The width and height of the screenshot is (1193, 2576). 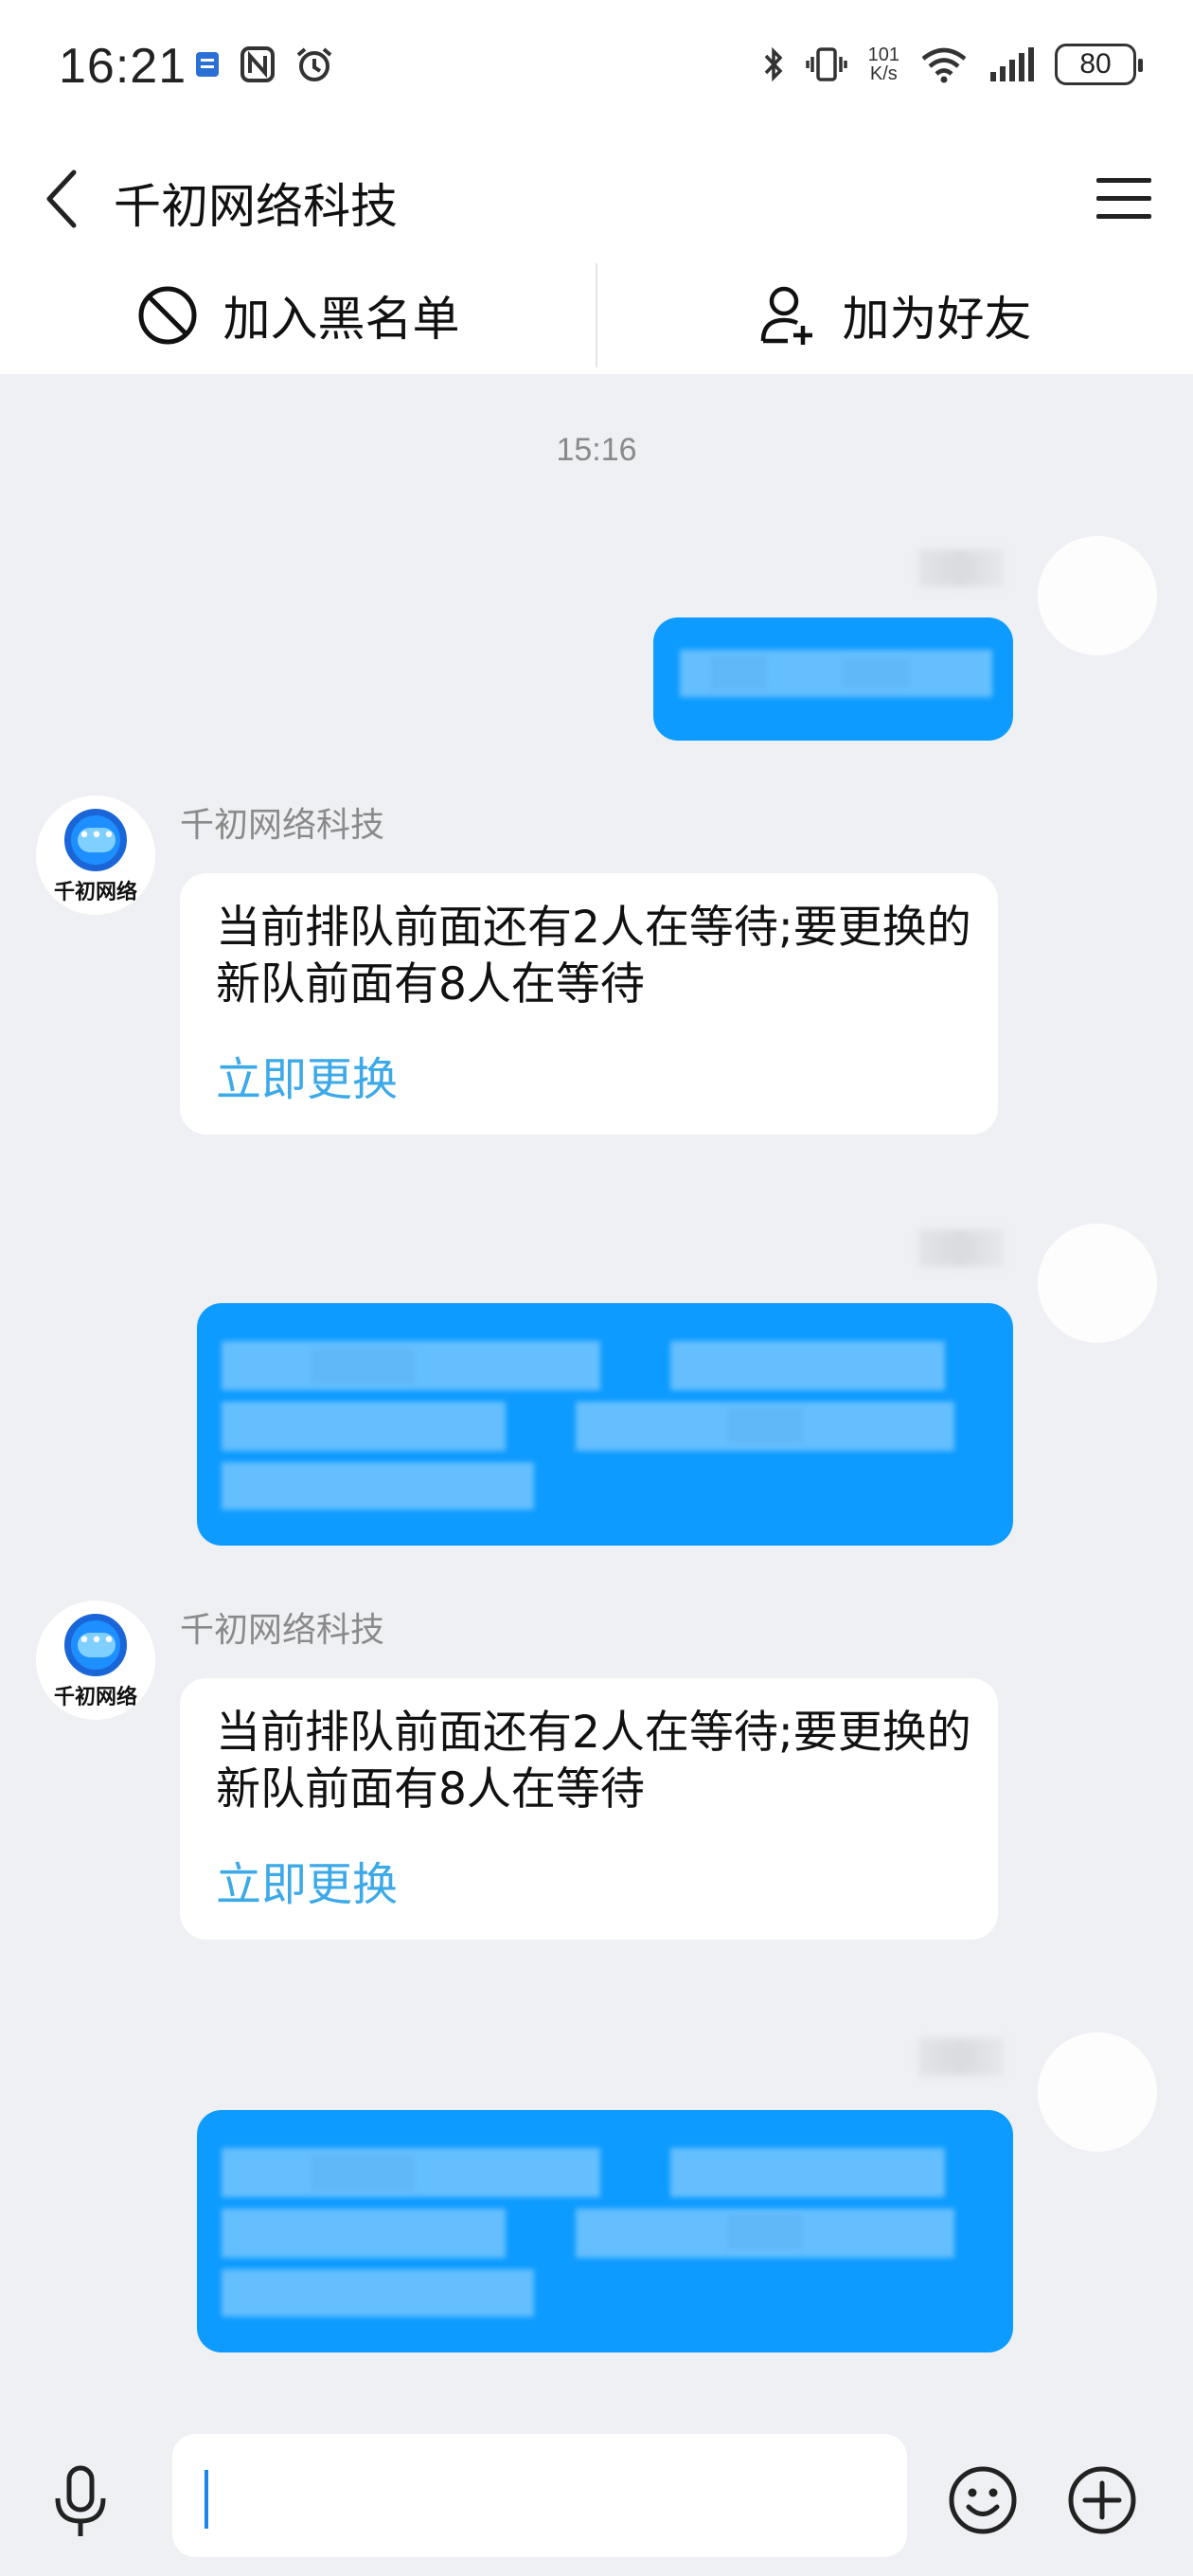 What do you see at coordinates (167, 315) in the screenshot?
I see `block-icon` at bounding box center [167, 315].